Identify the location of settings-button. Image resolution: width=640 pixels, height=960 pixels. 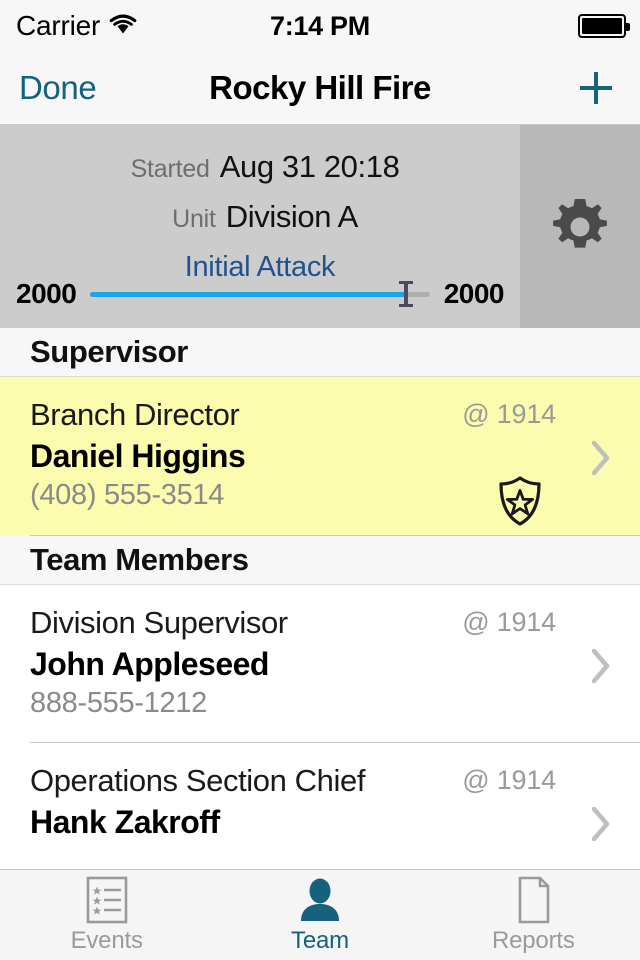
(580, 226).